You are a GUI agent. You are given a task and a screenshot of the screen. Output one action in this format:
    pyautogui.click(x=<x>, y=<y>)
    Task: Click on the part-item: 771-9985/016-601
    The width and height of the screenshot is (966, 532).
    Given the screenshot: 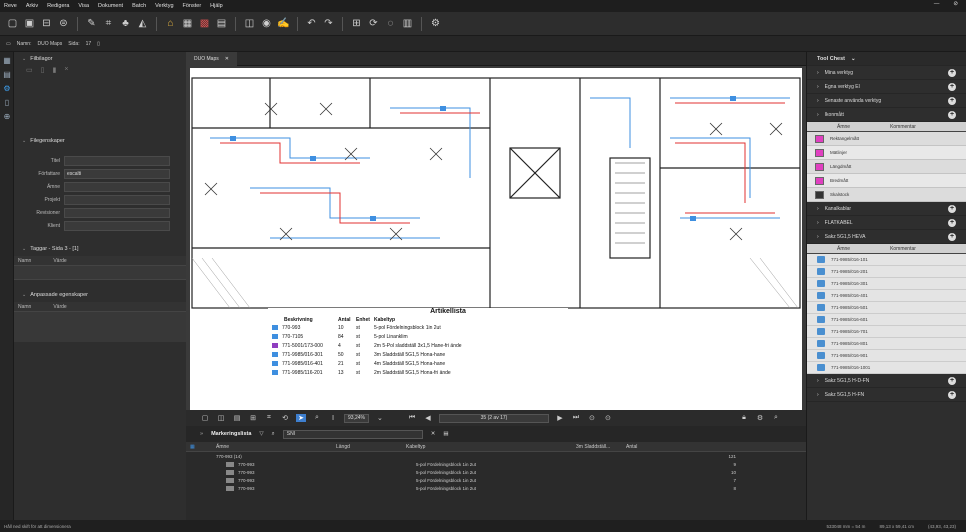 What is the action you would take?
    pyautogui.click(x=886, y=320)
    